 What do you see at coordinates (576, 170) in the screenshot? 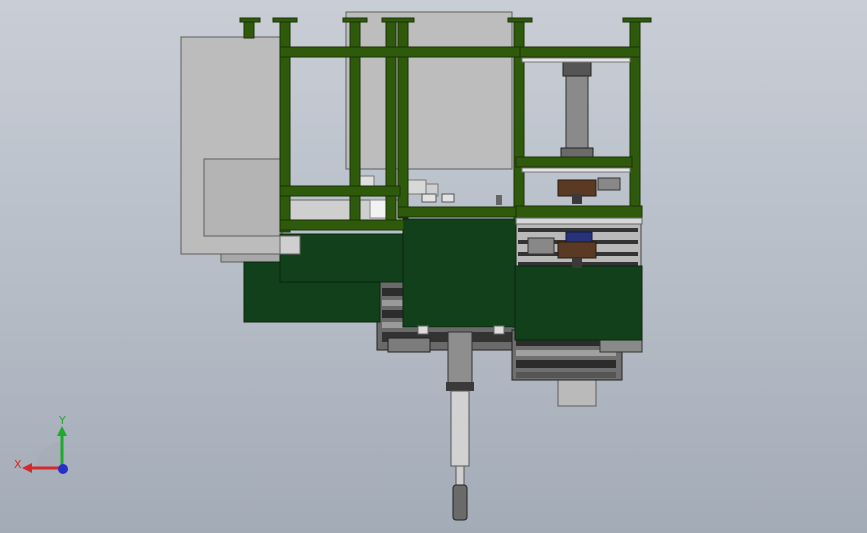
I see `right-rail-mid` at bounding box center [576, 170].